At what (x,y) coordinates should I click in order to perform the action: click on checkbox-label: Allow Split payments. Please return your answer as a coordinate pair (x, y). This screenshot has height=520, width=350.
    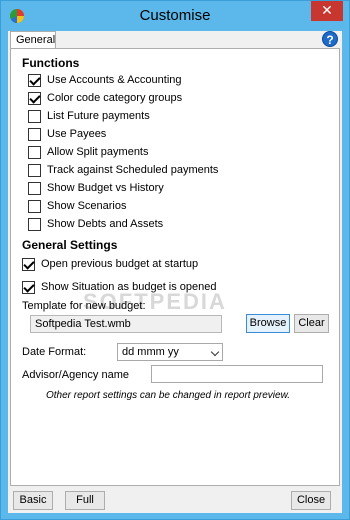
    Looking at the image, I should click on (98, 152).